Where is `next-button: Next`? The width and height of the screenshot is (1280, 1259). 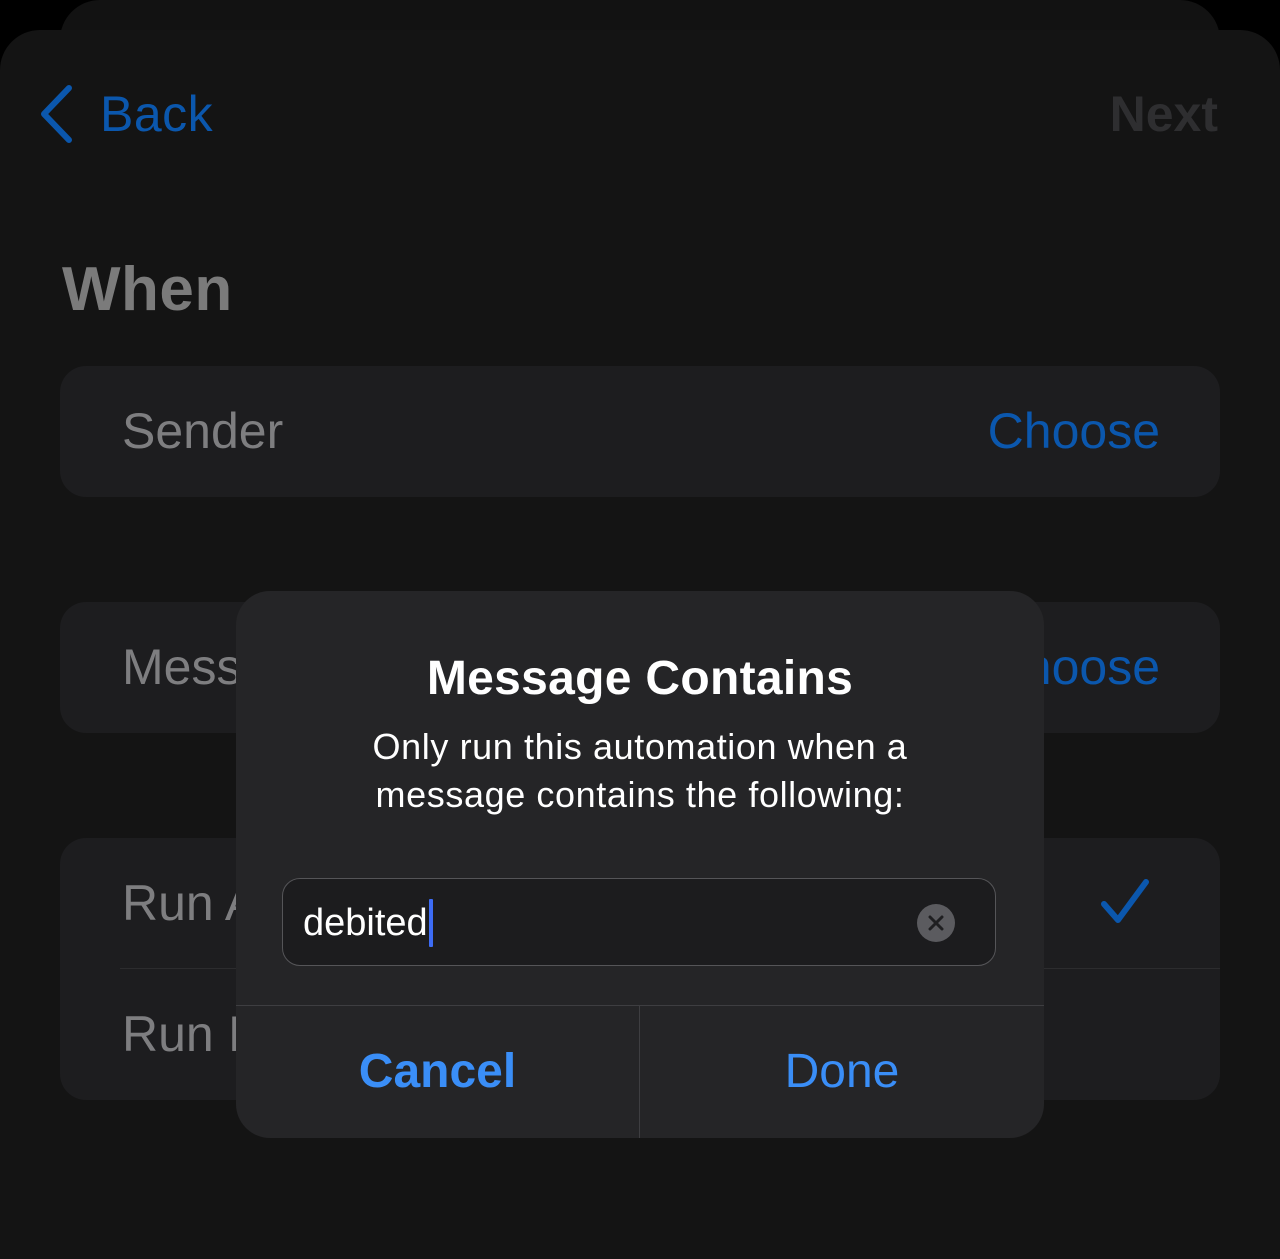
next-button: Next is located at coordinates (1164, 114).